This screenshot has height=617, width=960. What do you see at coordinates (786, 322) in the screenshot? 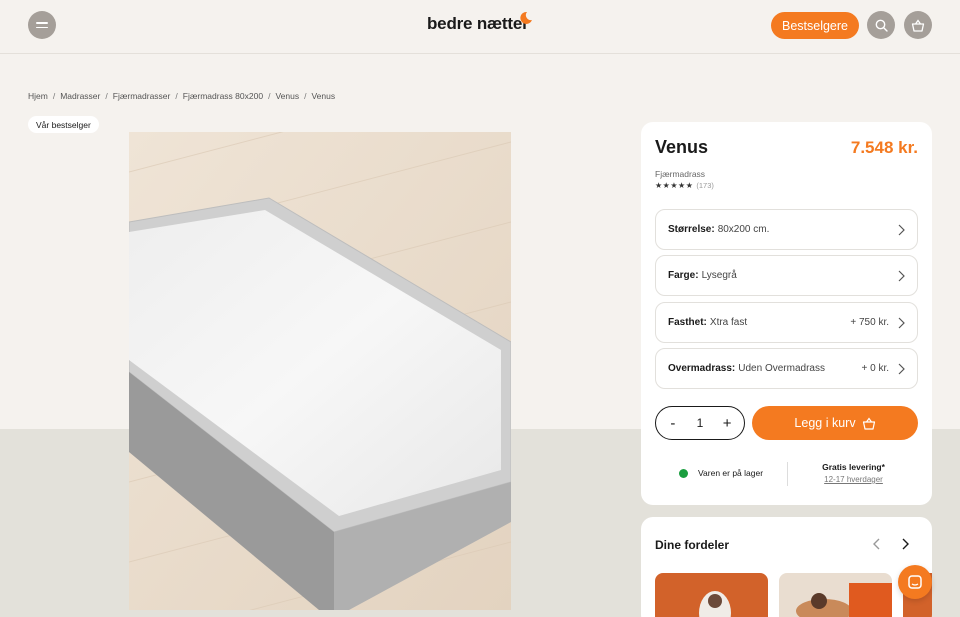
I see `option-firmness: Fasthet: Xtra fast + 750 kr.` at bounding box center [786, 322].